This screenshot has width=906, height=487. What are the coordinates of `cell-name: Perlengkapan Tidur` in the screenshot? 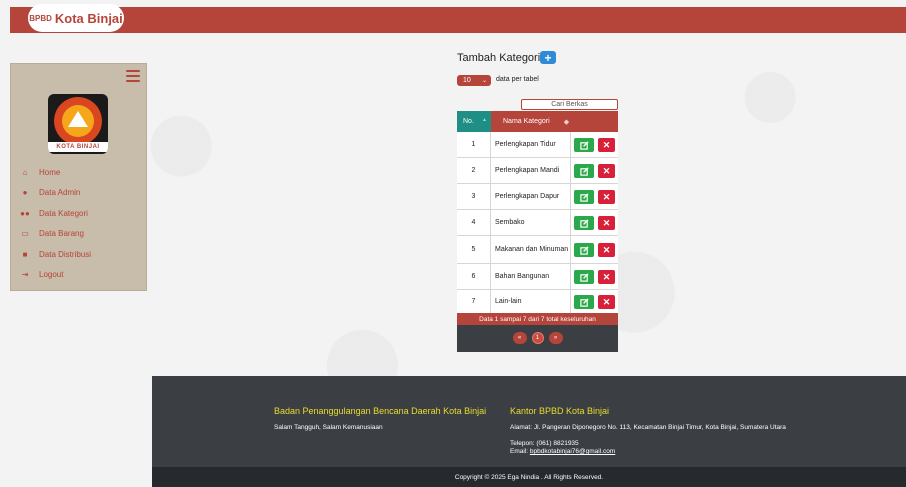 It's located at (531, 144).